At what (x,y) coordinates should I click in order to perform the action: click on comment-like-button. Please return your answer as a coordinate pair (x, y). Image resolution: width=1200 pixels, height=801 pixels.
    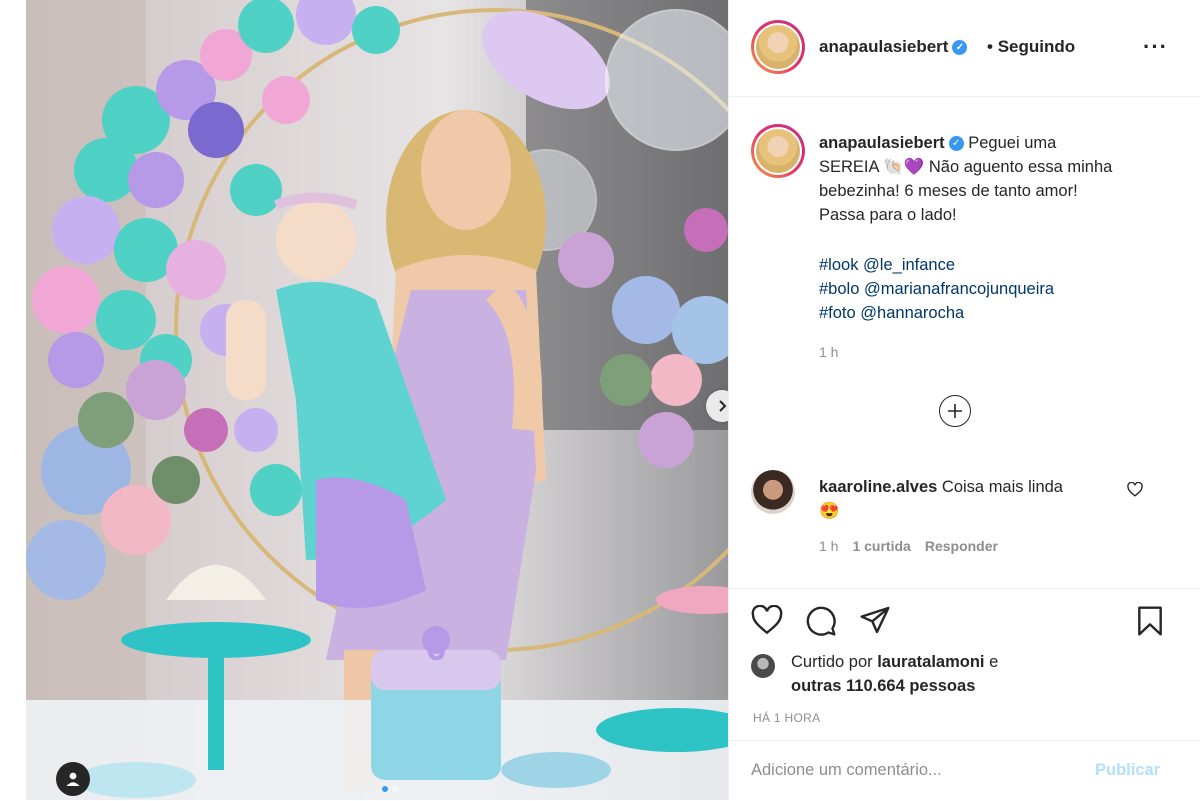
    Looking at the image, I should click on (1135, 491).